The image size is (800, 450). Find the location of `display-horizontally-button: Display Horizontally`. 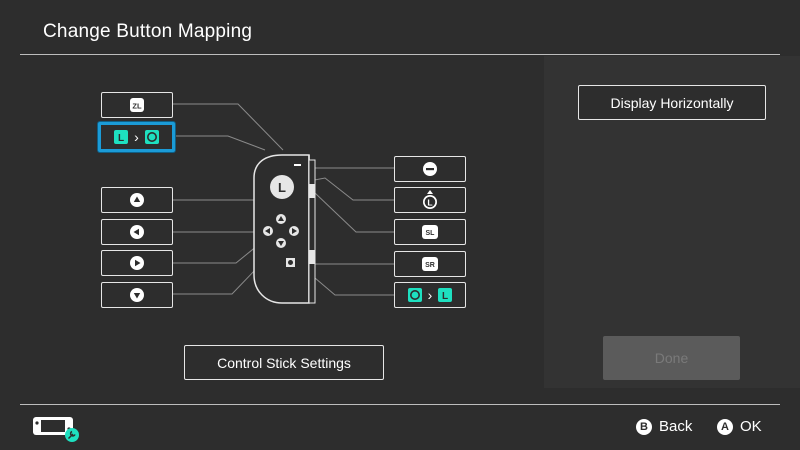

display-horizontally-button: Display Horizontally is located at coordinates (672, 102).